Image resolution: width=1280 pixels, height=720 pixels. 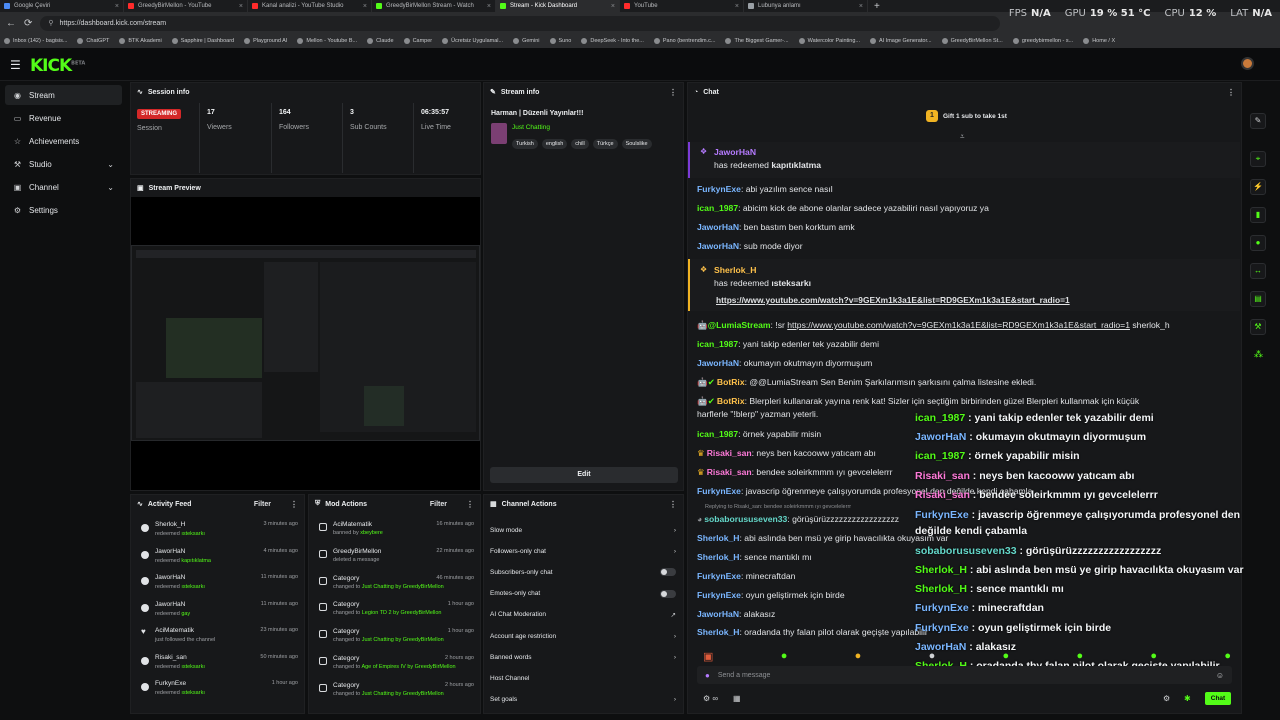 What do you see at coordinates (1258, 121) in the screenshot?
I see `pencil-icon: ✎` at bounding box center [1258, 121].